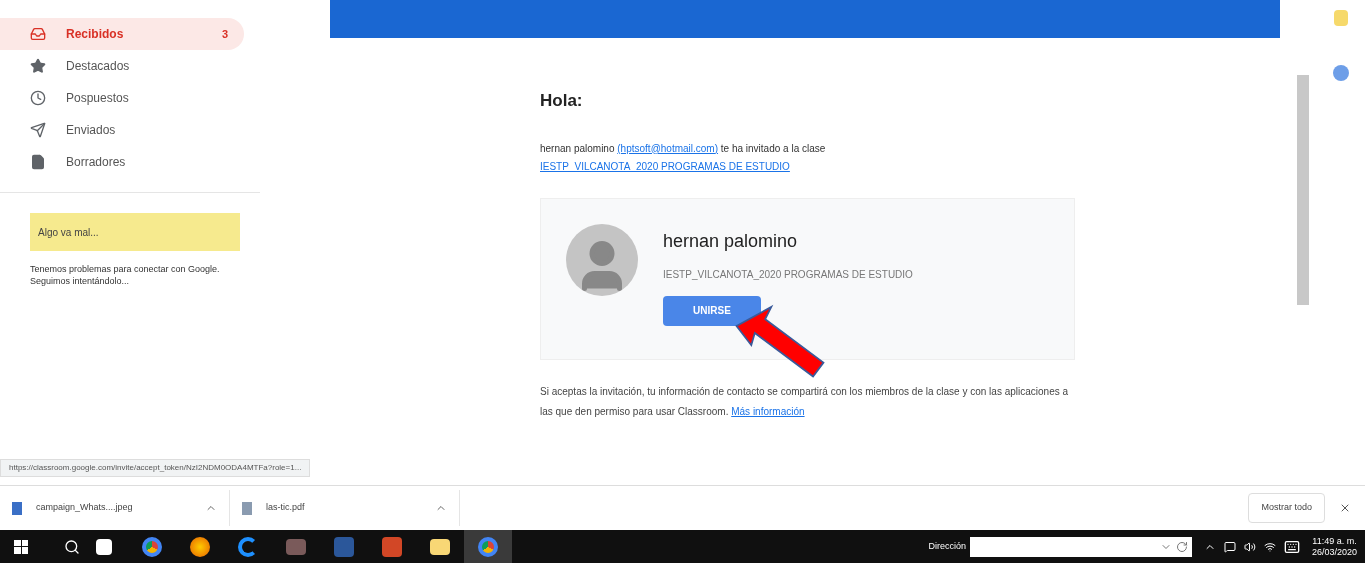 The width and height of the screenshot is (1365, 563). What do you see at coordinates (38, 130) in the screenshot?
I see `send-icon` at bounding box center [38, 130].